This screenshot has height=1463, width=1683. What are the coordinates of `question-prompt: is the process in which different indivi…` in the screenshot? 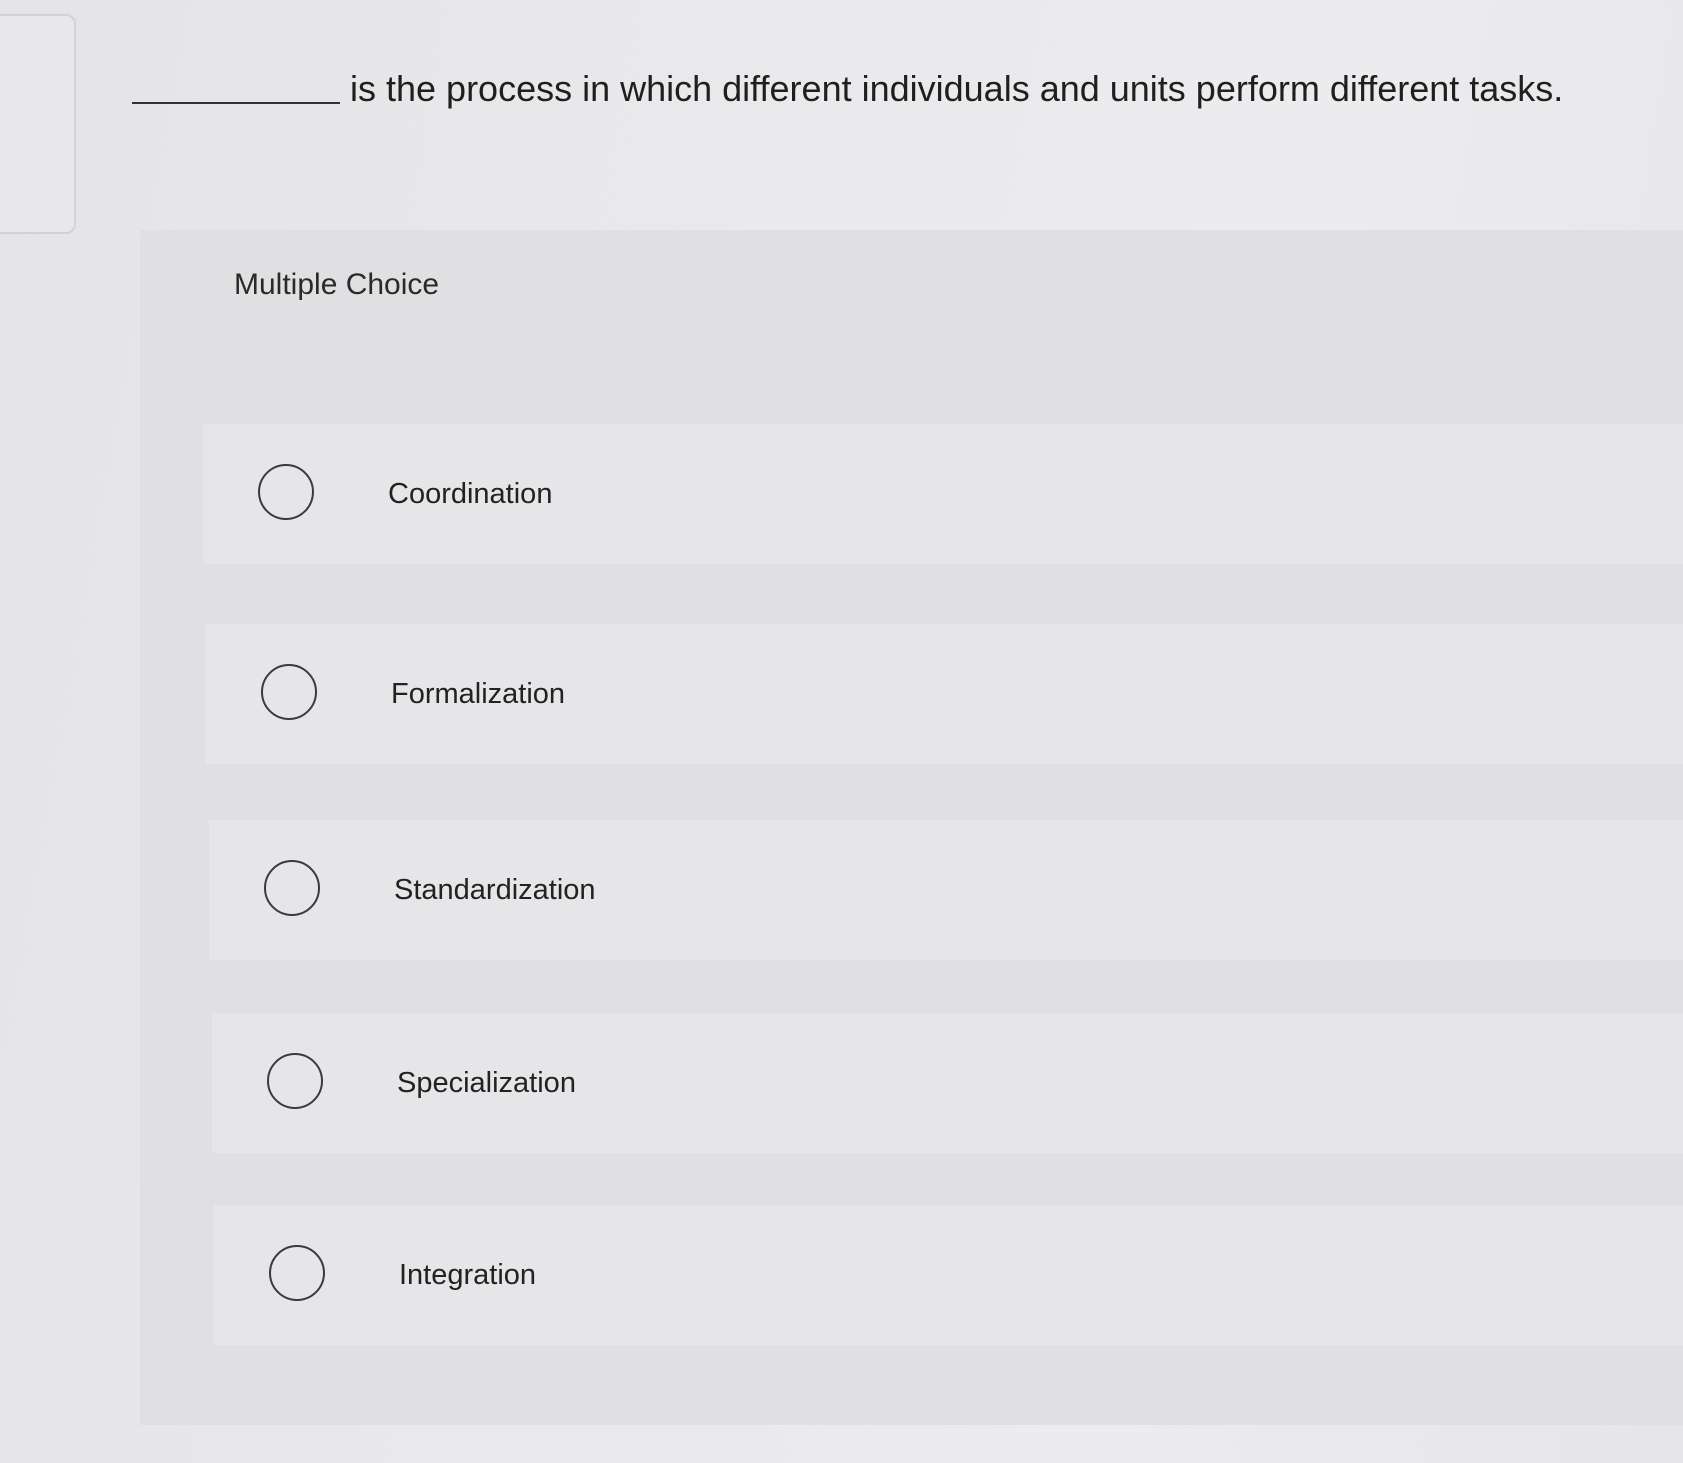 It's located at (892, 92).